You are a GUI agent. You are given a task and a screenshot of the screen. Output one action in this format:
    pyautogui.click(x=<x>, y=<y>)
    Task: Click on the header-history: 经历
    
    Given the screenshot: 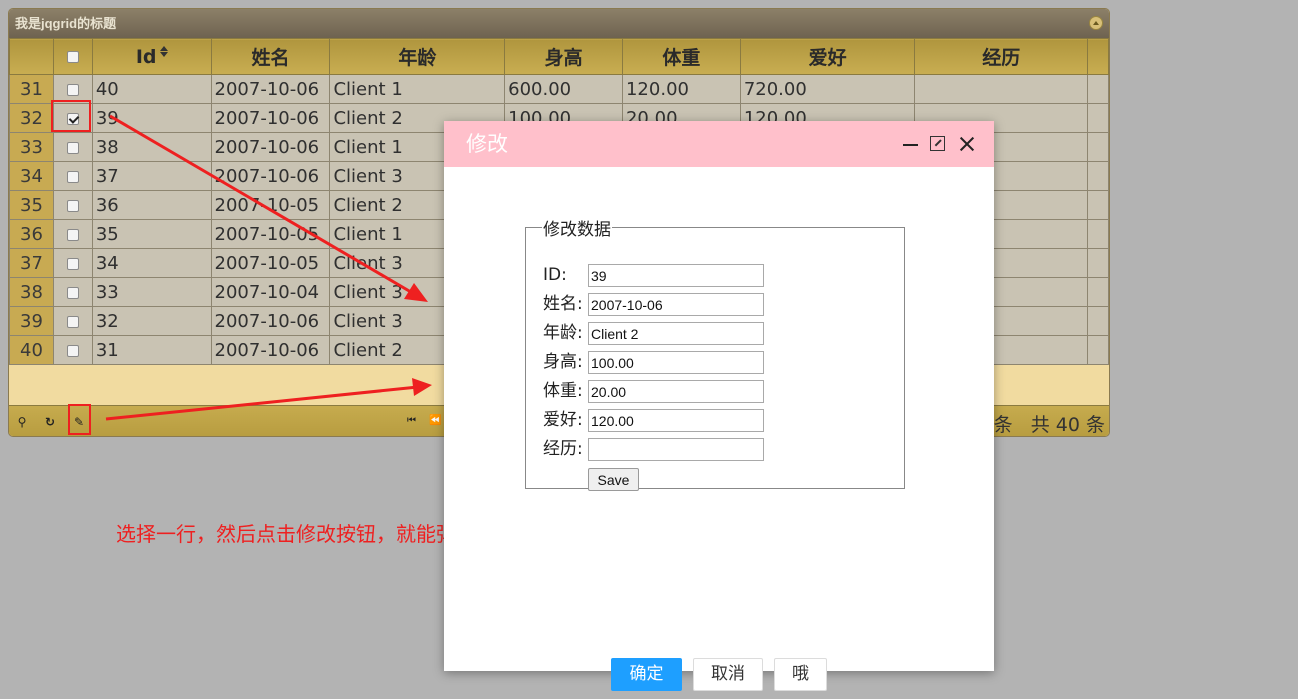 What is the action you would take?
    pyautogui.click(x=1001, y=56)
    